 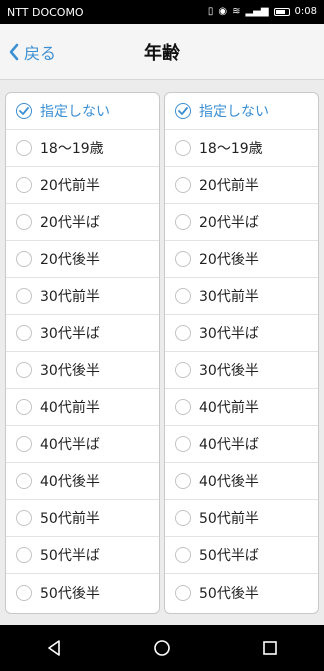 I want to click on status-icons: ▯ ◉ ≋ ▂▄▆ 0:08, so click(x=262, y=12).